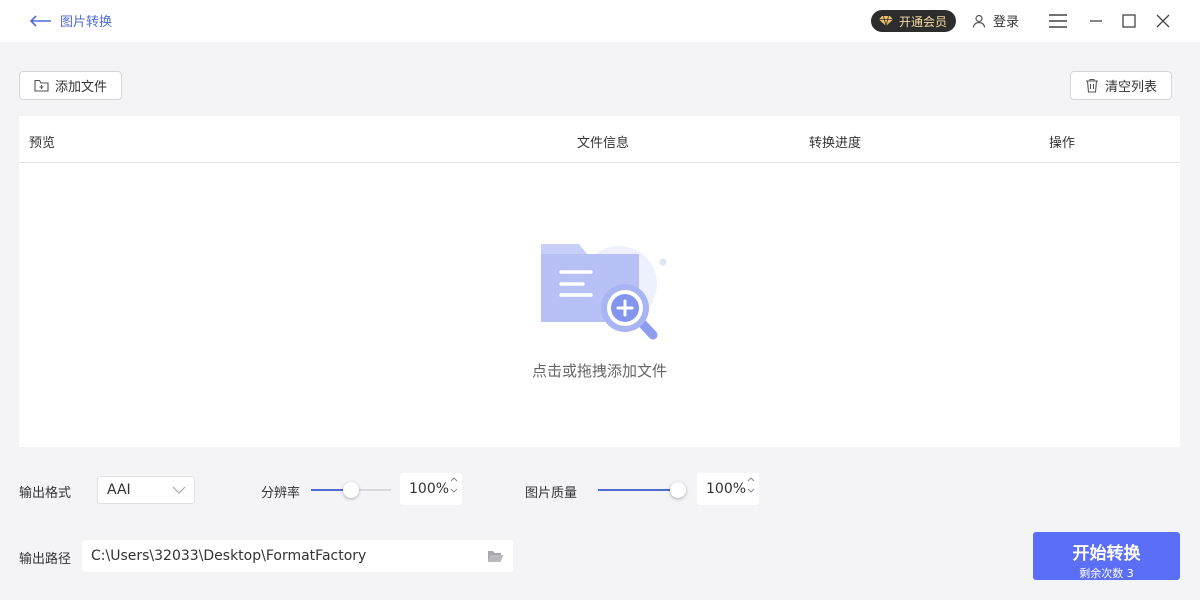  I want to click on clear-list-button: 清空列表, so click(1121, 85).